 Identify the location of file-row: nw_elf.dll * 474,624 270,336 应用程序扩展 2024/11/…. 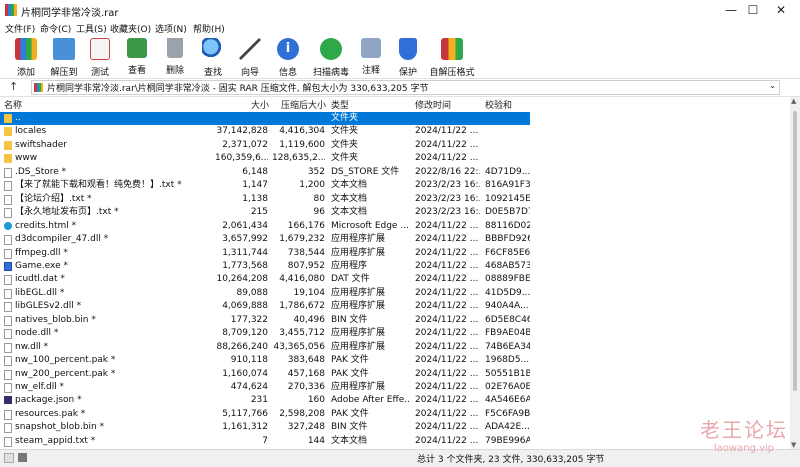
(395, 387).